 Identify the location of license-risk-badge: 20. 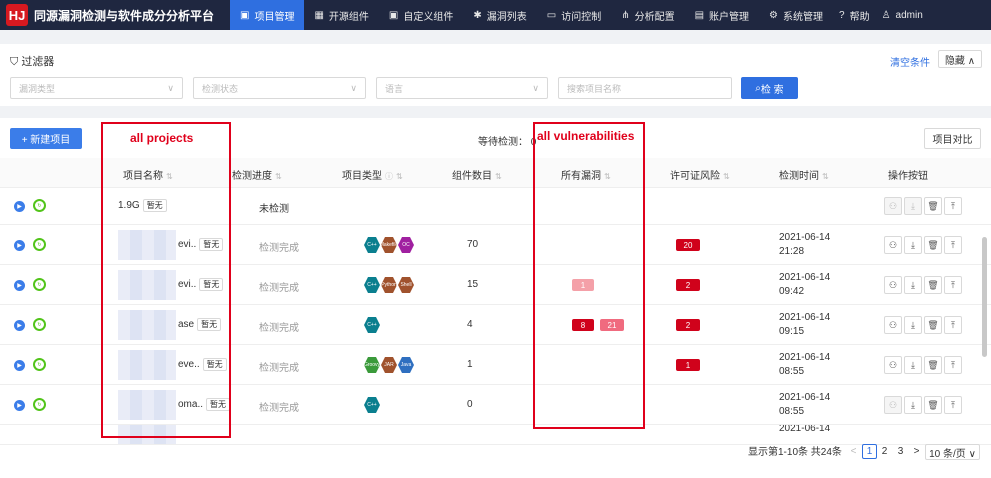
(688, 245).